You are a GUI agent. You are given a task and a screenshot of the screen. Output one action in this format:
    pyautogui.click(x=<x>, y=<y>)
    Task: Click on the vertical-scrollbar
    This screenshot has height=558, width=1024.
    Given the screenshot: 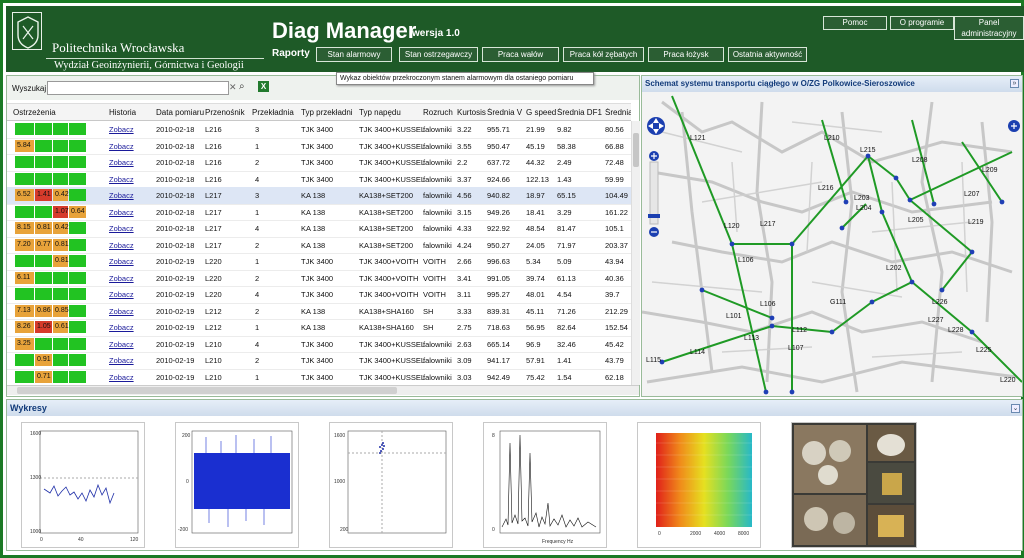 What is the action you would take?
    pyautogui.click(x=635, y=253)
    